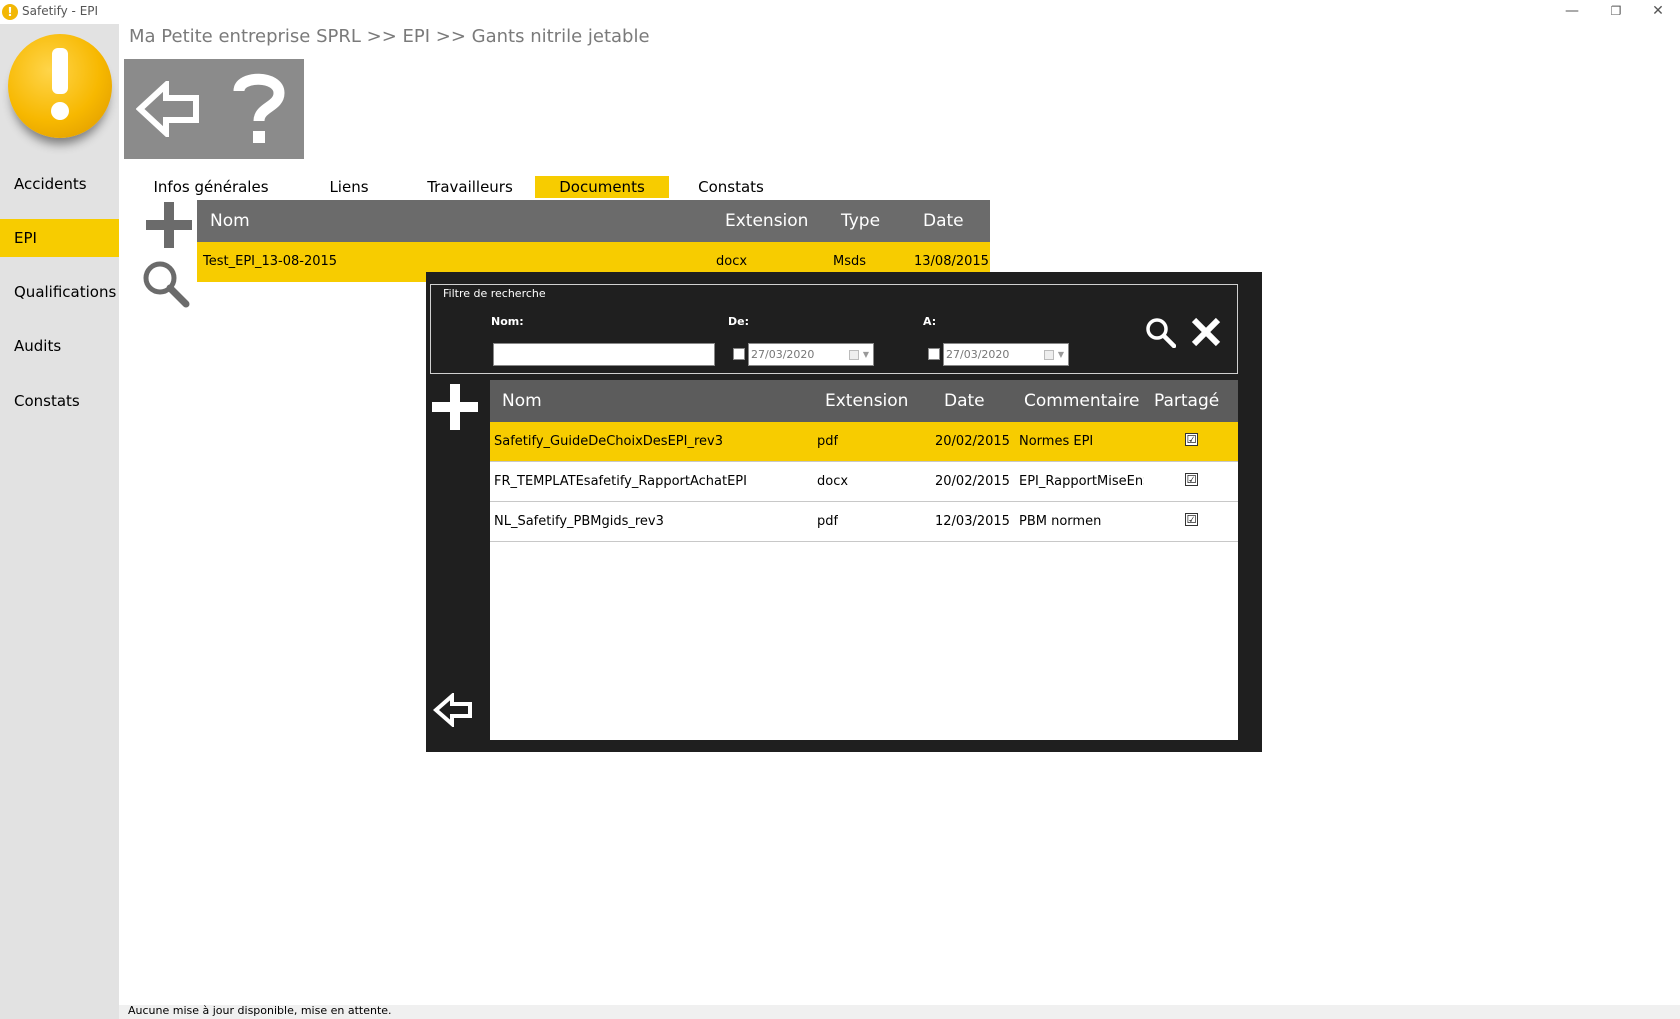 The width and height of the screenshot is (1680, 1019). What do you see at coordinates (738, 321) in the screenshot?
I see `de-label: De:` at bounding box center [738, 321].